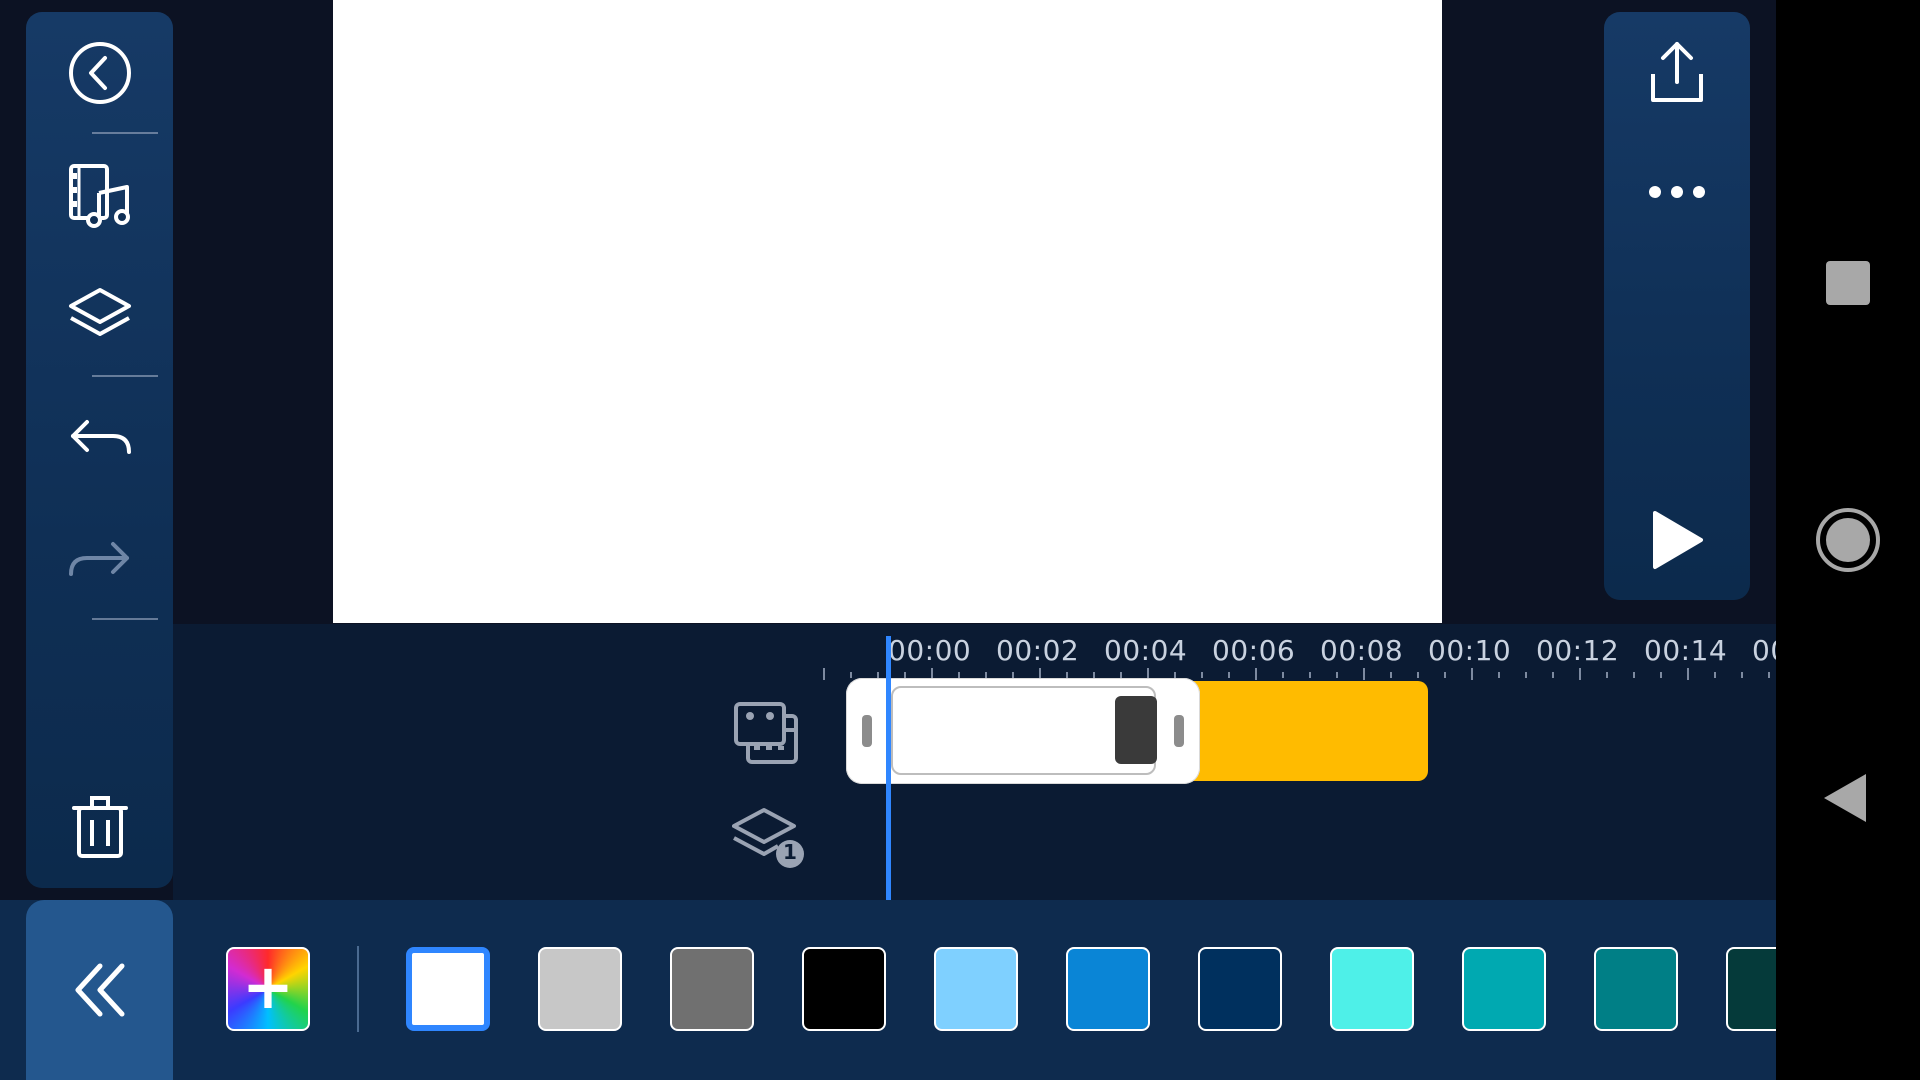 This screenshot has width=1920, height=1080. Describe the element at coordinates (1179, 731) in the screenshot. I see `trim-handle-right` at that location.